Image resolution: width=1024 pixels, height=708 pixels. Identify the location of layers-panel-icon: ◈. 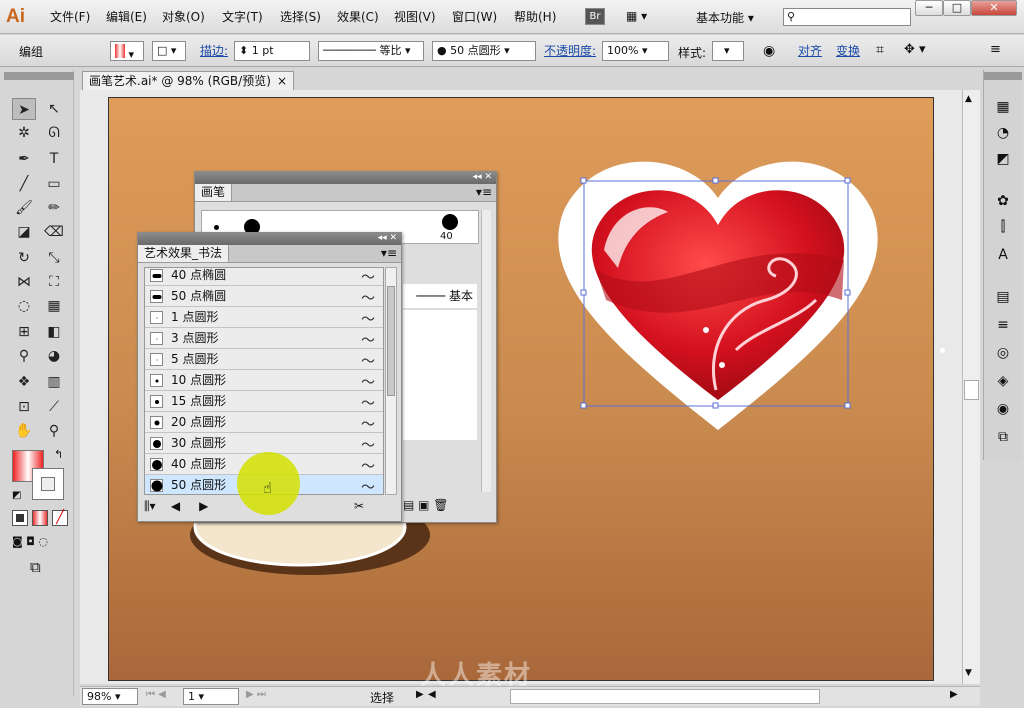
(1003, 381).